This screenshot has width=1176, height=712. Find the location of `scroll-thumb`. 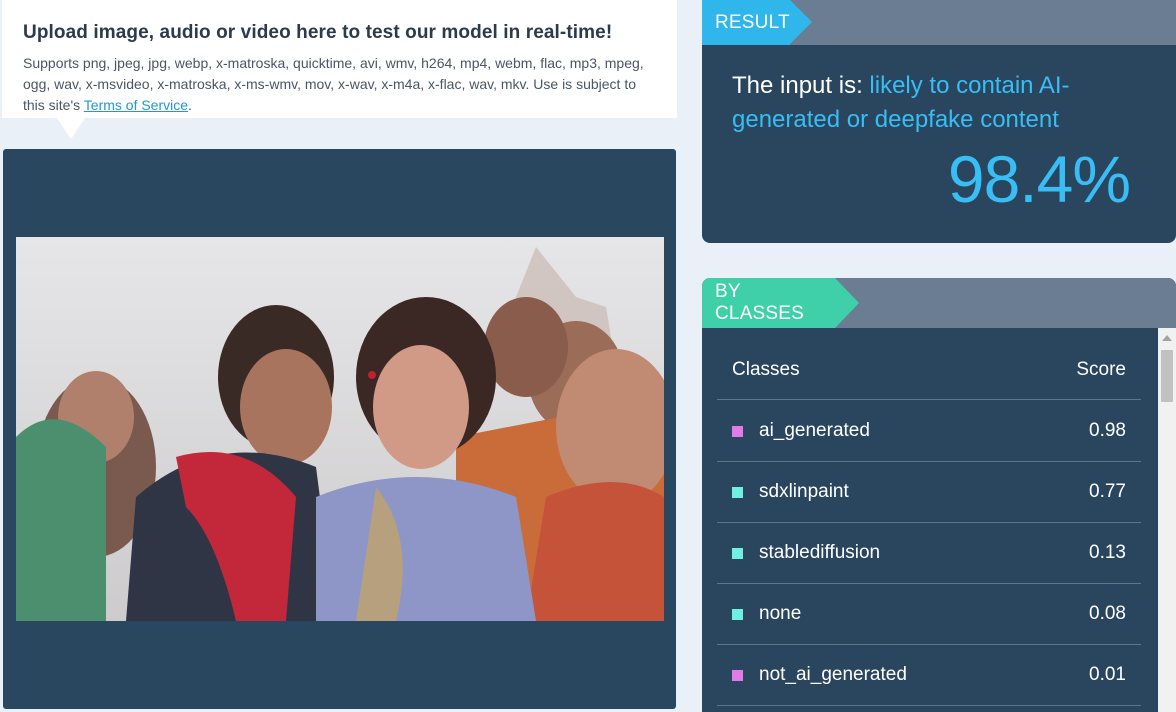

scroll-thumb is located at coordinates (1167, 376).